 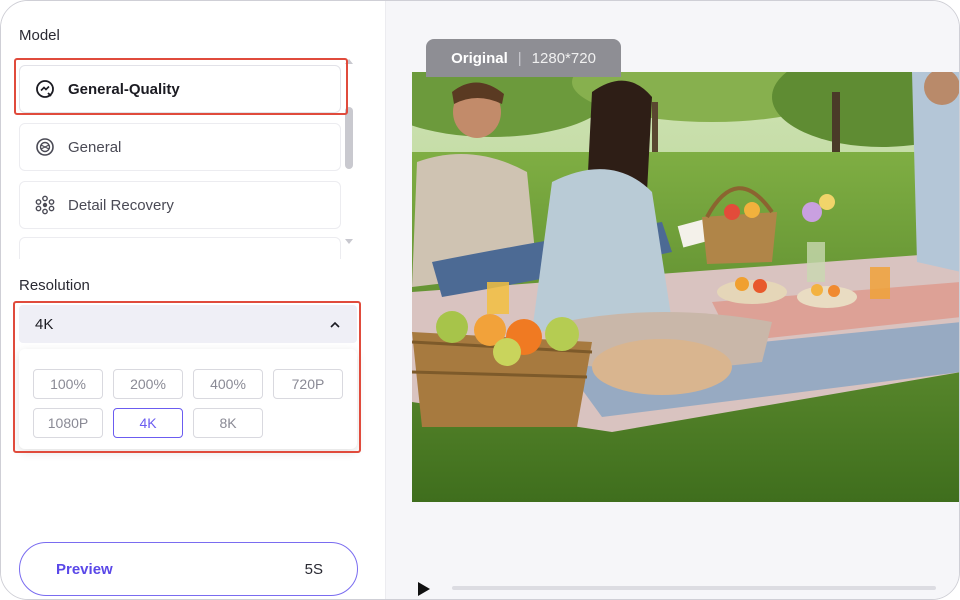 I want to click on model-list: General-Quality General Detail Recovery, so click(x=180, y=160).